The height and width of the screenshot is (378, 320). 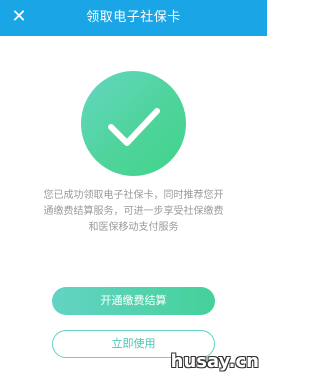 What do you see at coordinates (214, 361) in the screenshot?
I see `watermark-logo: husay.cn` at bounding box center [214, 361].